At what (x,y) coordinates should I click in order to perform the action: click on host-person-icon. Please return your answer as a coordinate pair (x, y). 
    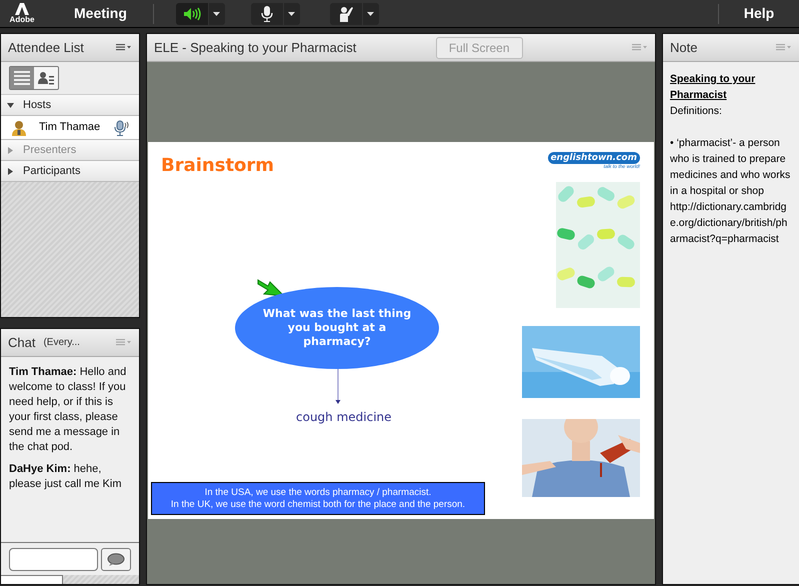
    Looking at the image, I should click on (19, 128).